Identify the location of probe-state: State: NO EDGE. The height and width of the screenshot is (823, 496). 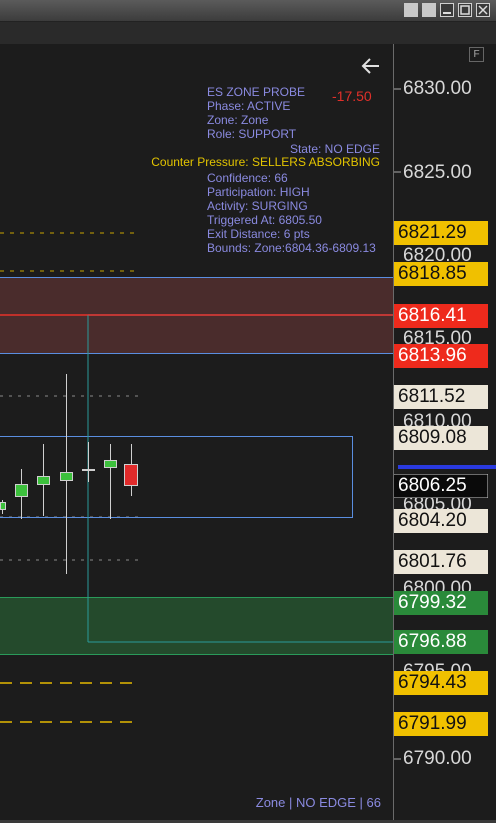
(334, 149).